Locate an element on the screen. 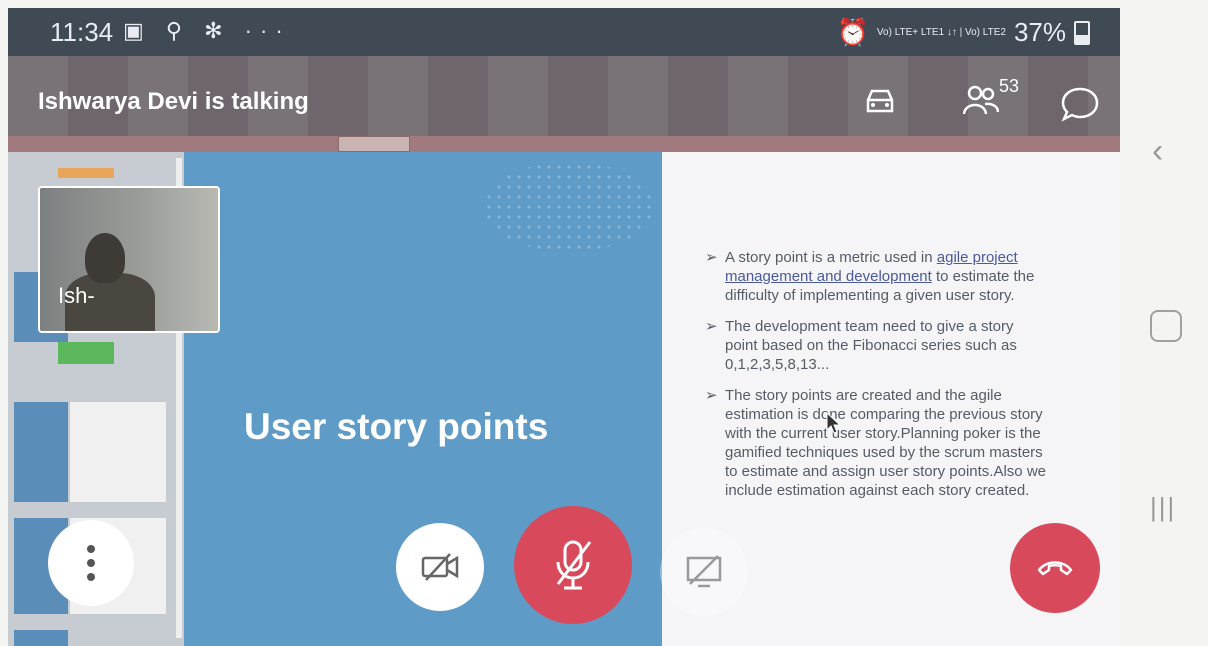 This screenshot has width=1208, height=646. camera-toggle-button is located at coordinates (440, 567).